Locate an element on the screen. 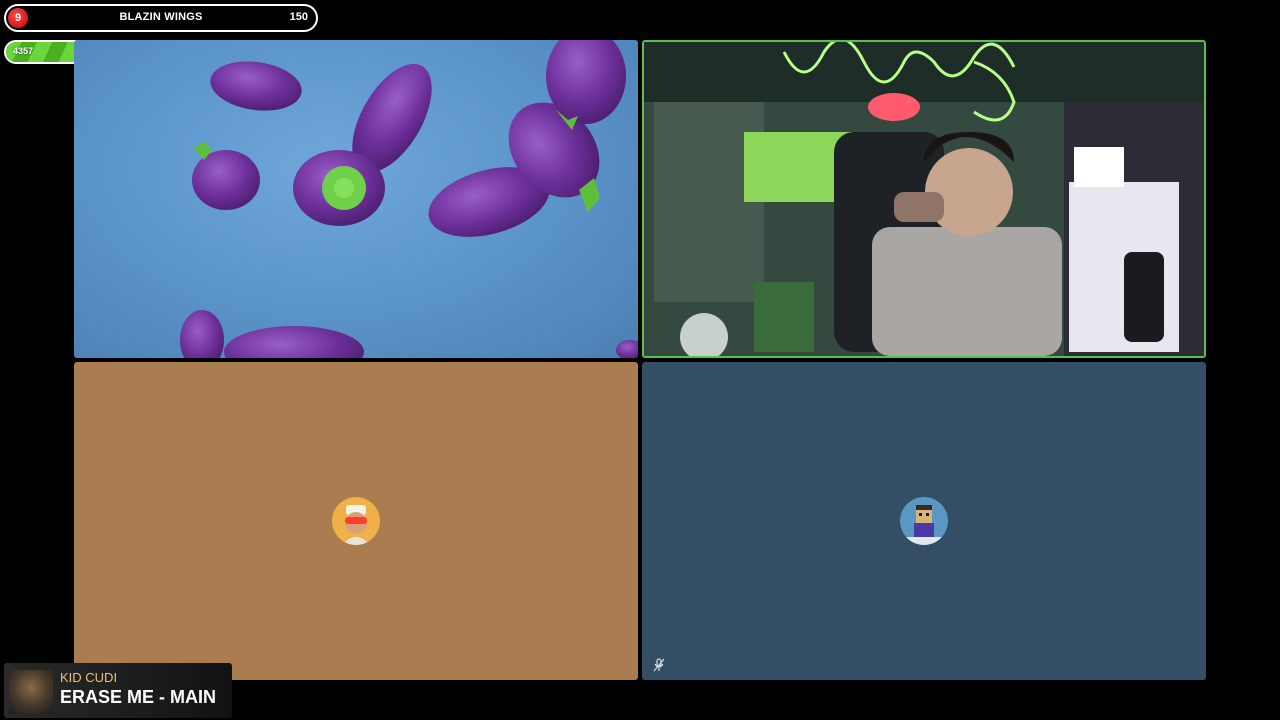  now-playing-artist: KID CUDI is located at coordinates (89, 677).